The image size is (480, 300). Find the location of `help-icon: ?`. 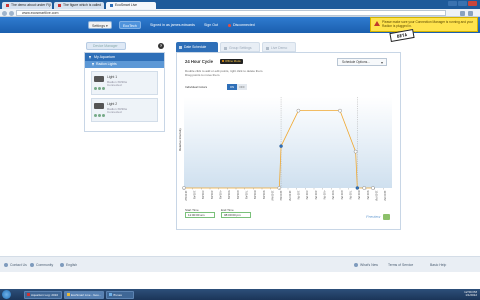

help-icon: ? is located at coordinates (161, 46).